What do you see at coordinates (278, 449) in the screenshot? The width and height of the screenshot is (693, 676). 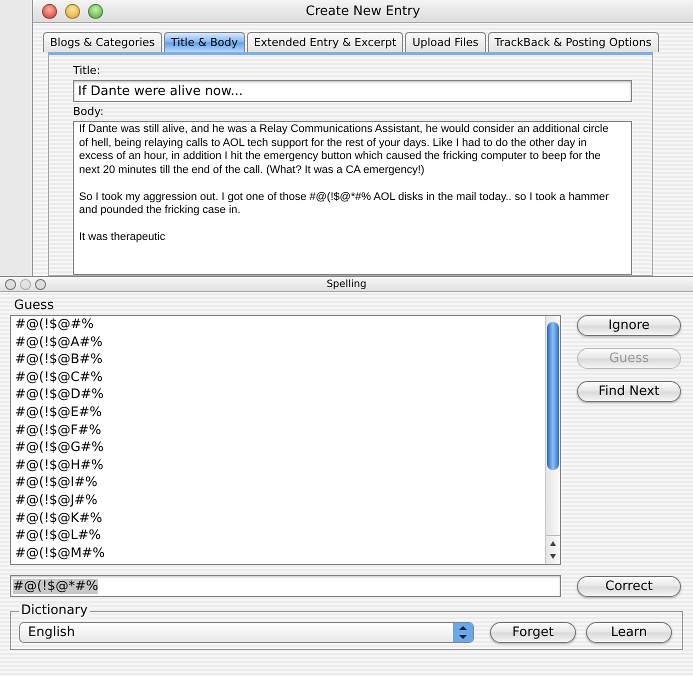 I see `guess-item: #@(!$@G#%` at bounding box center [278, 449].